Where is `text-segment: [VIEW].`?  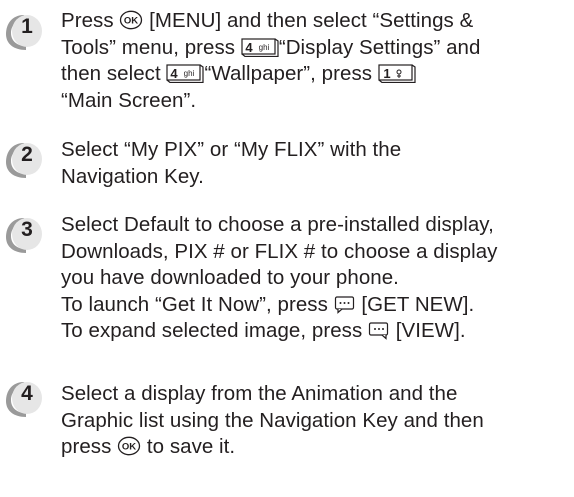 text-segment: [VIEW]. is located at coordinates (428, 330).